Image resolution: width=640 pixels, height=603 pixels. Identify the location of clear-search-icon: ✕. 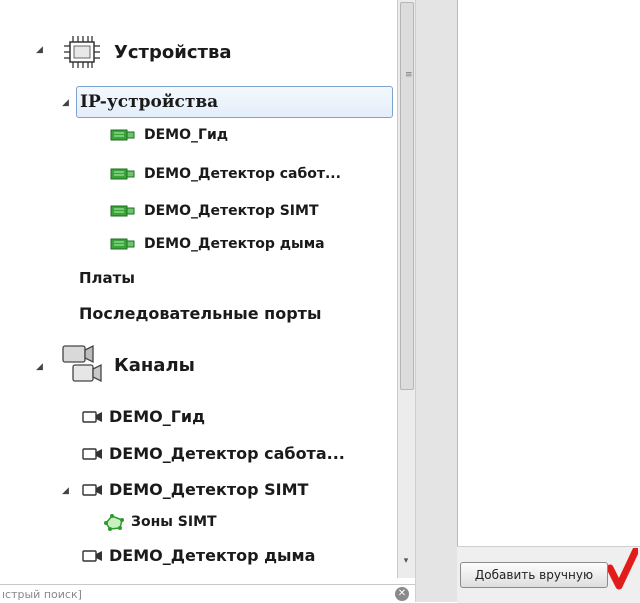
(402, 594).